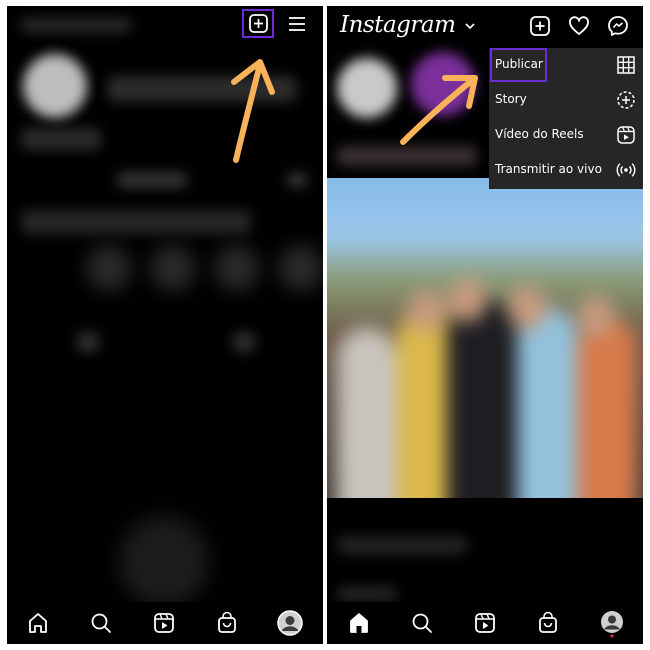  Describe the element at coordinates (626, 170) in the screenshot. I see `live-icon` at that location.